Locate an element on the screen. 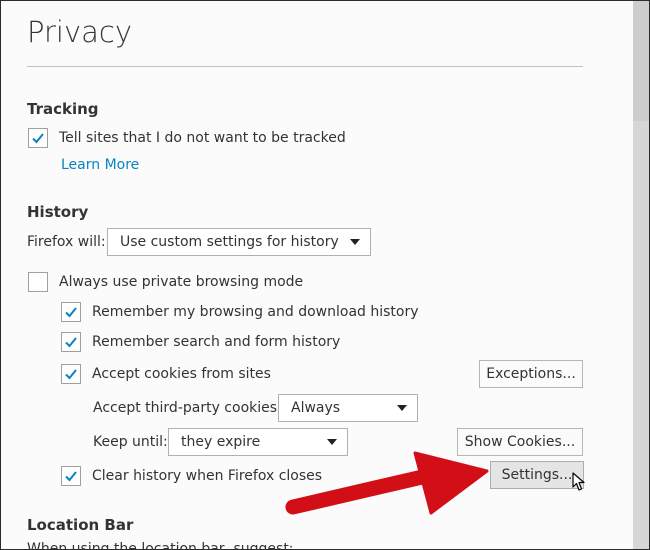 Image resolution: width=650 pixels, height=550 pixels. mouse-pointer-icon is located at coordinates (578, 481).